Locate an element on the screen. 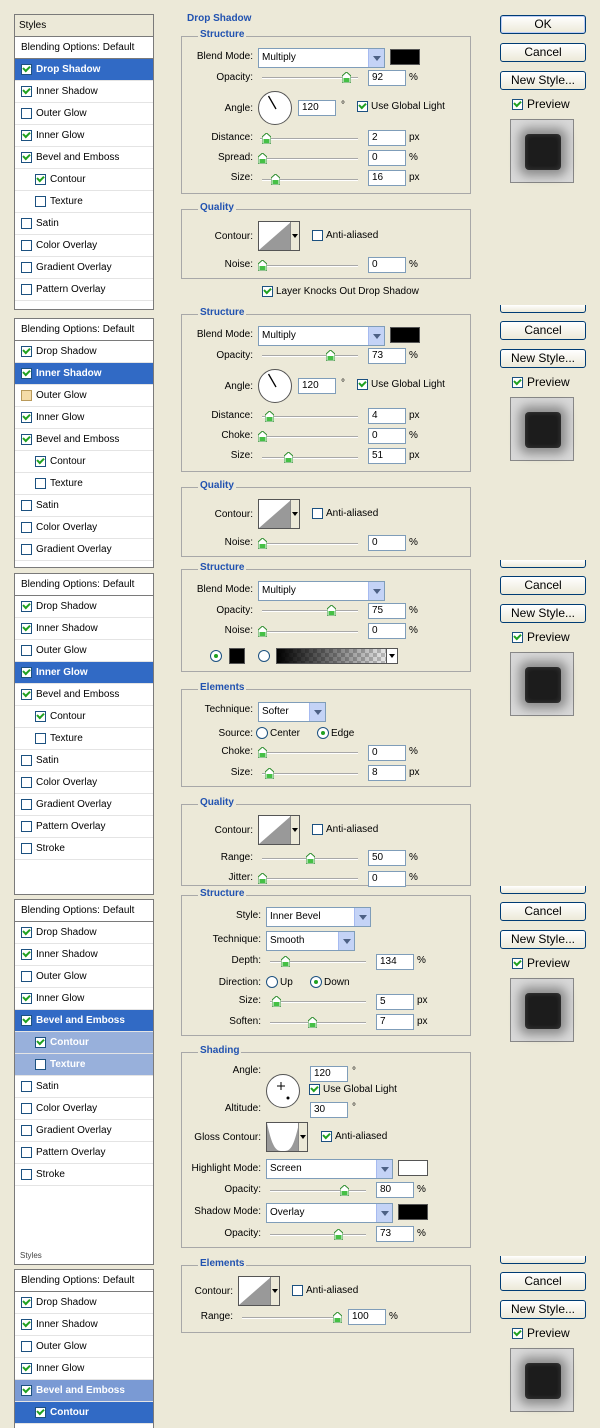 The image size is (600, 1428). angle-dial is located at coordinates (275, 386).